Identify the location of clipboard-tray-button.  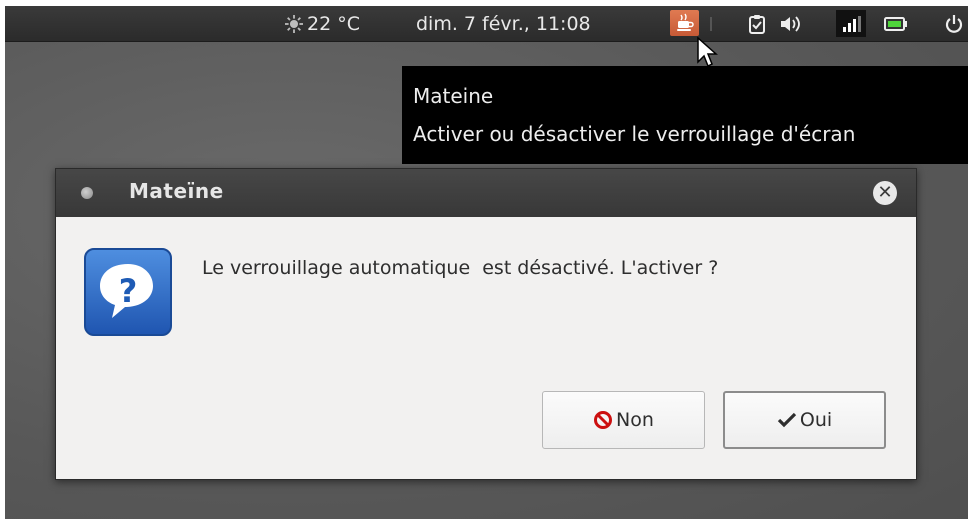
(757, 24).